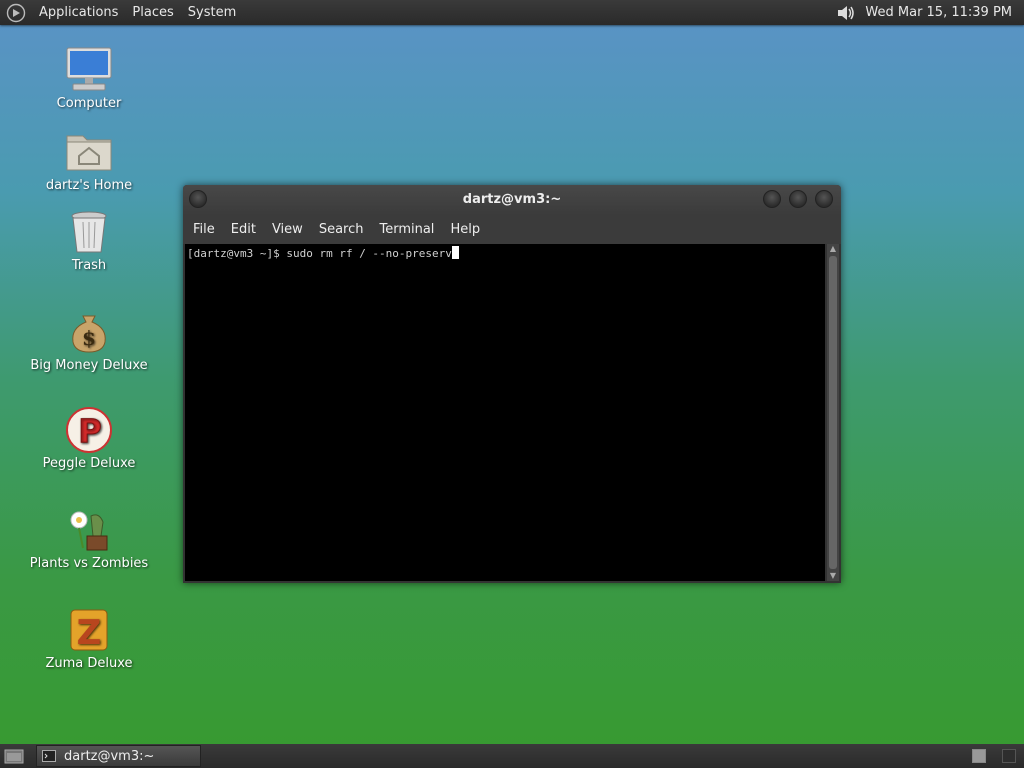  Describe the element at coordinates (109, 756) in the screenshot. I see `taskbar-window-label: dartz@vm3:~` at that location.